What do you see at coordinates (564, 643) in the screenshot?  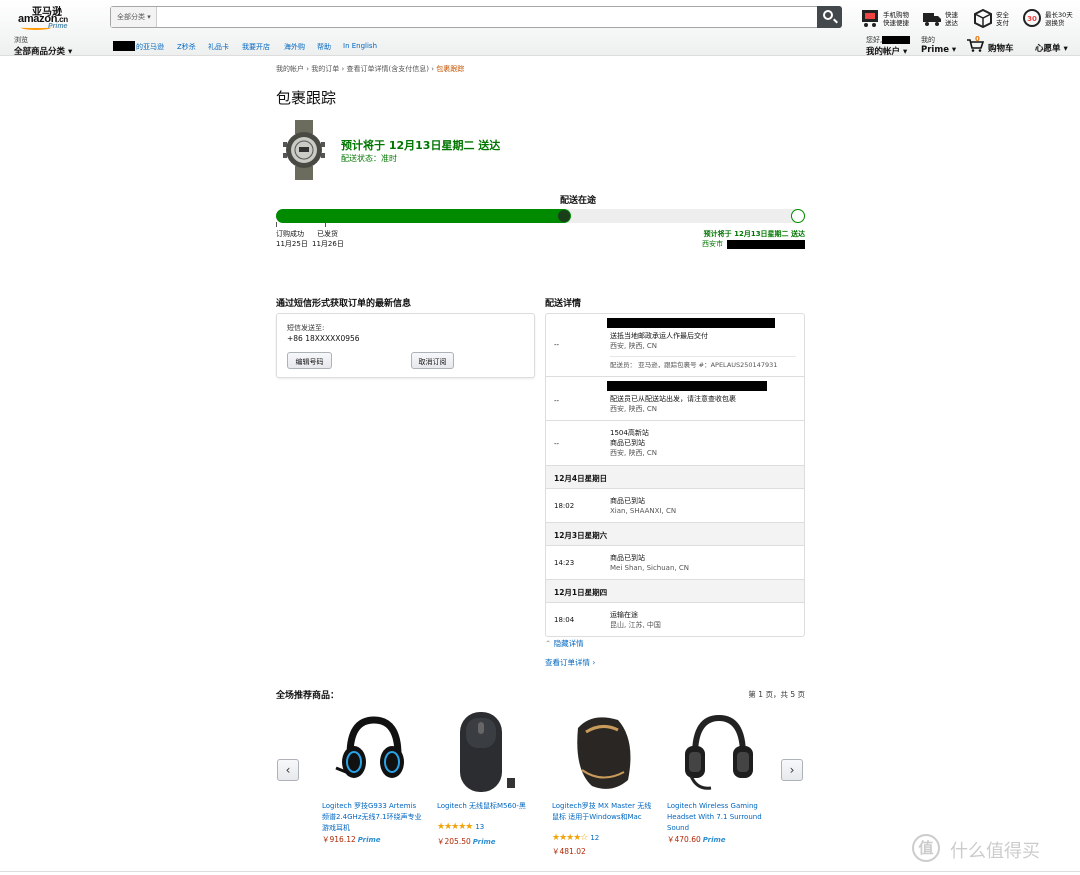 I see `hide-details-link: ⌃ 隐藏详情` at bounding box center [564, 643].